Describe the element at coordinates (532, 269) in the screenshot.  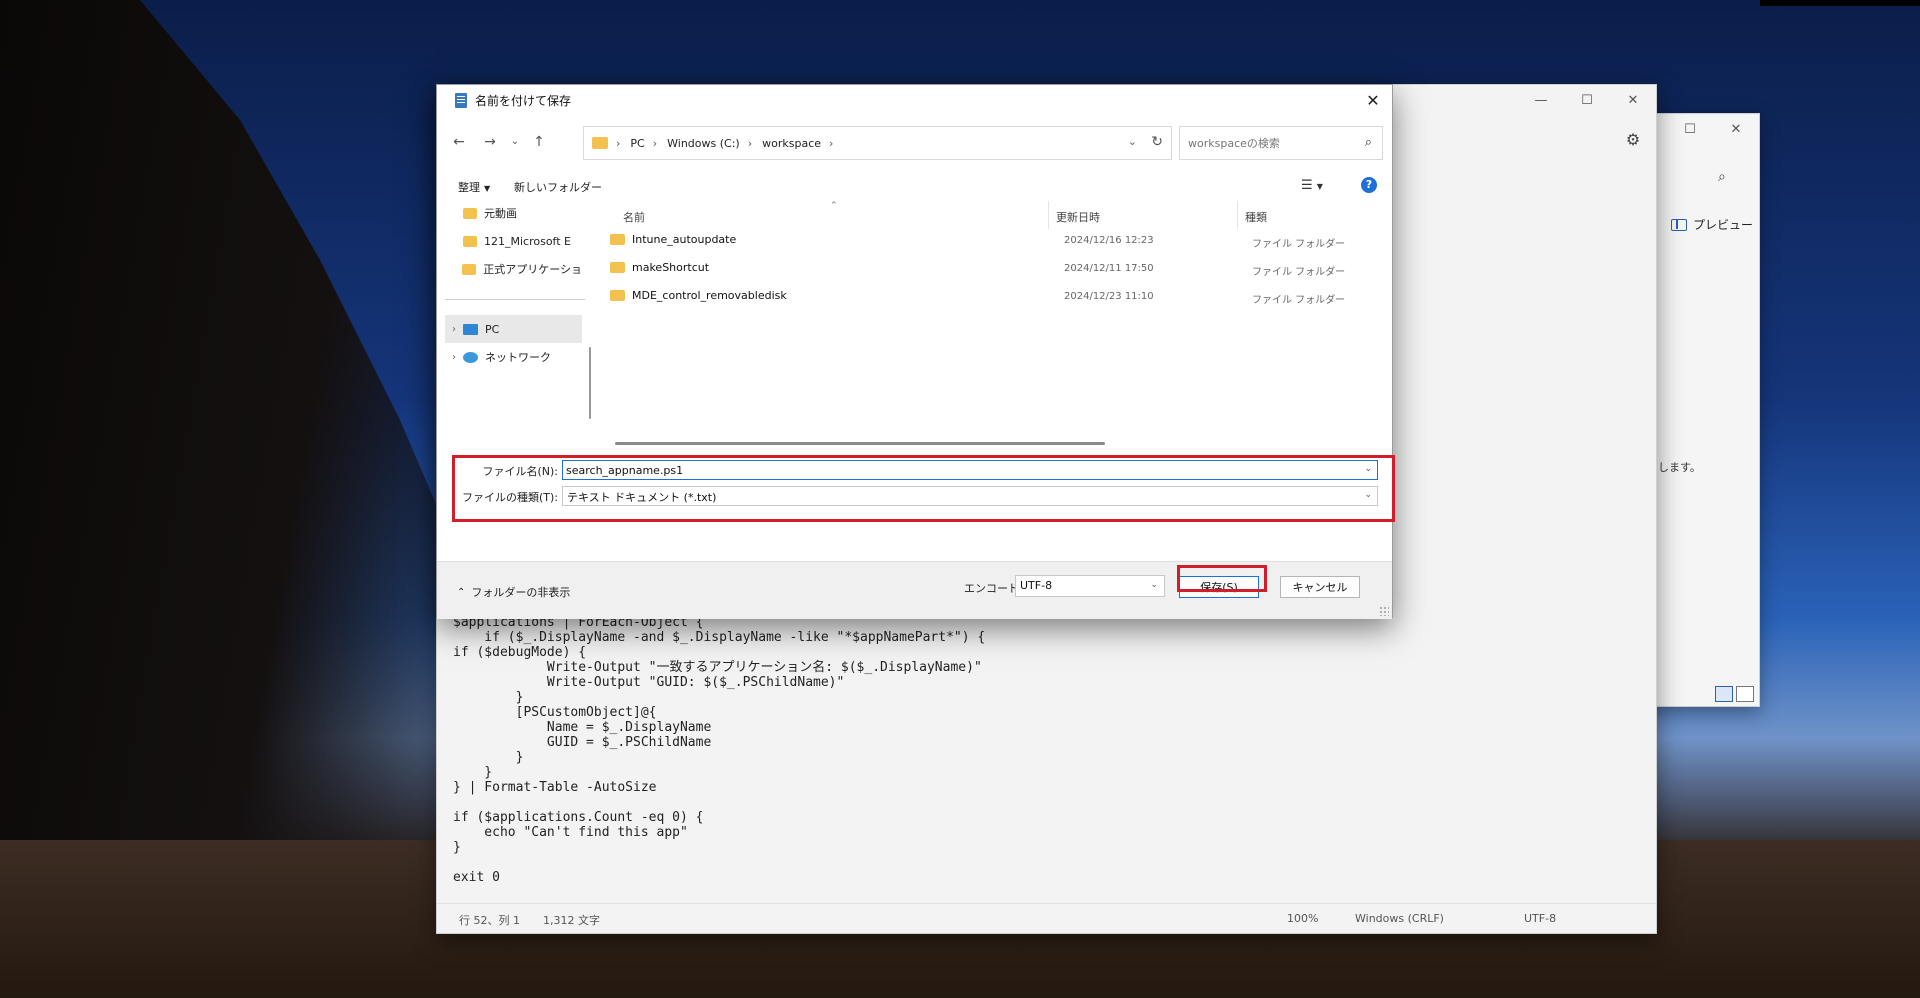
I see `nav-item-label: 正式アプリケーショ` at that location.